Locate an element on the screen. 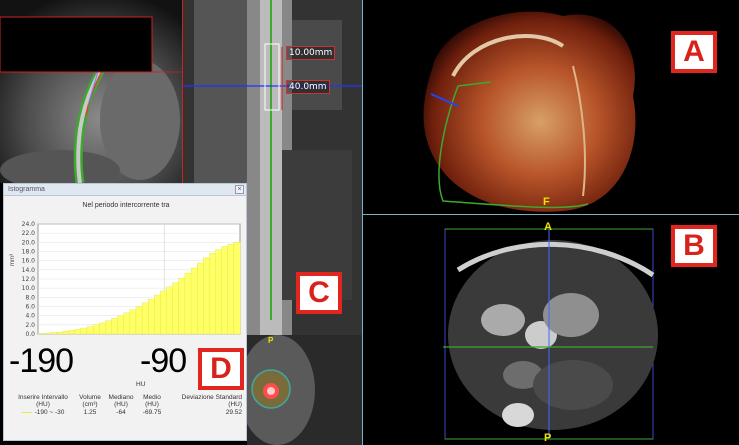 The height and width of the screenshot is (445, 739). series-color-swatch is located at coordinates (26, 412).